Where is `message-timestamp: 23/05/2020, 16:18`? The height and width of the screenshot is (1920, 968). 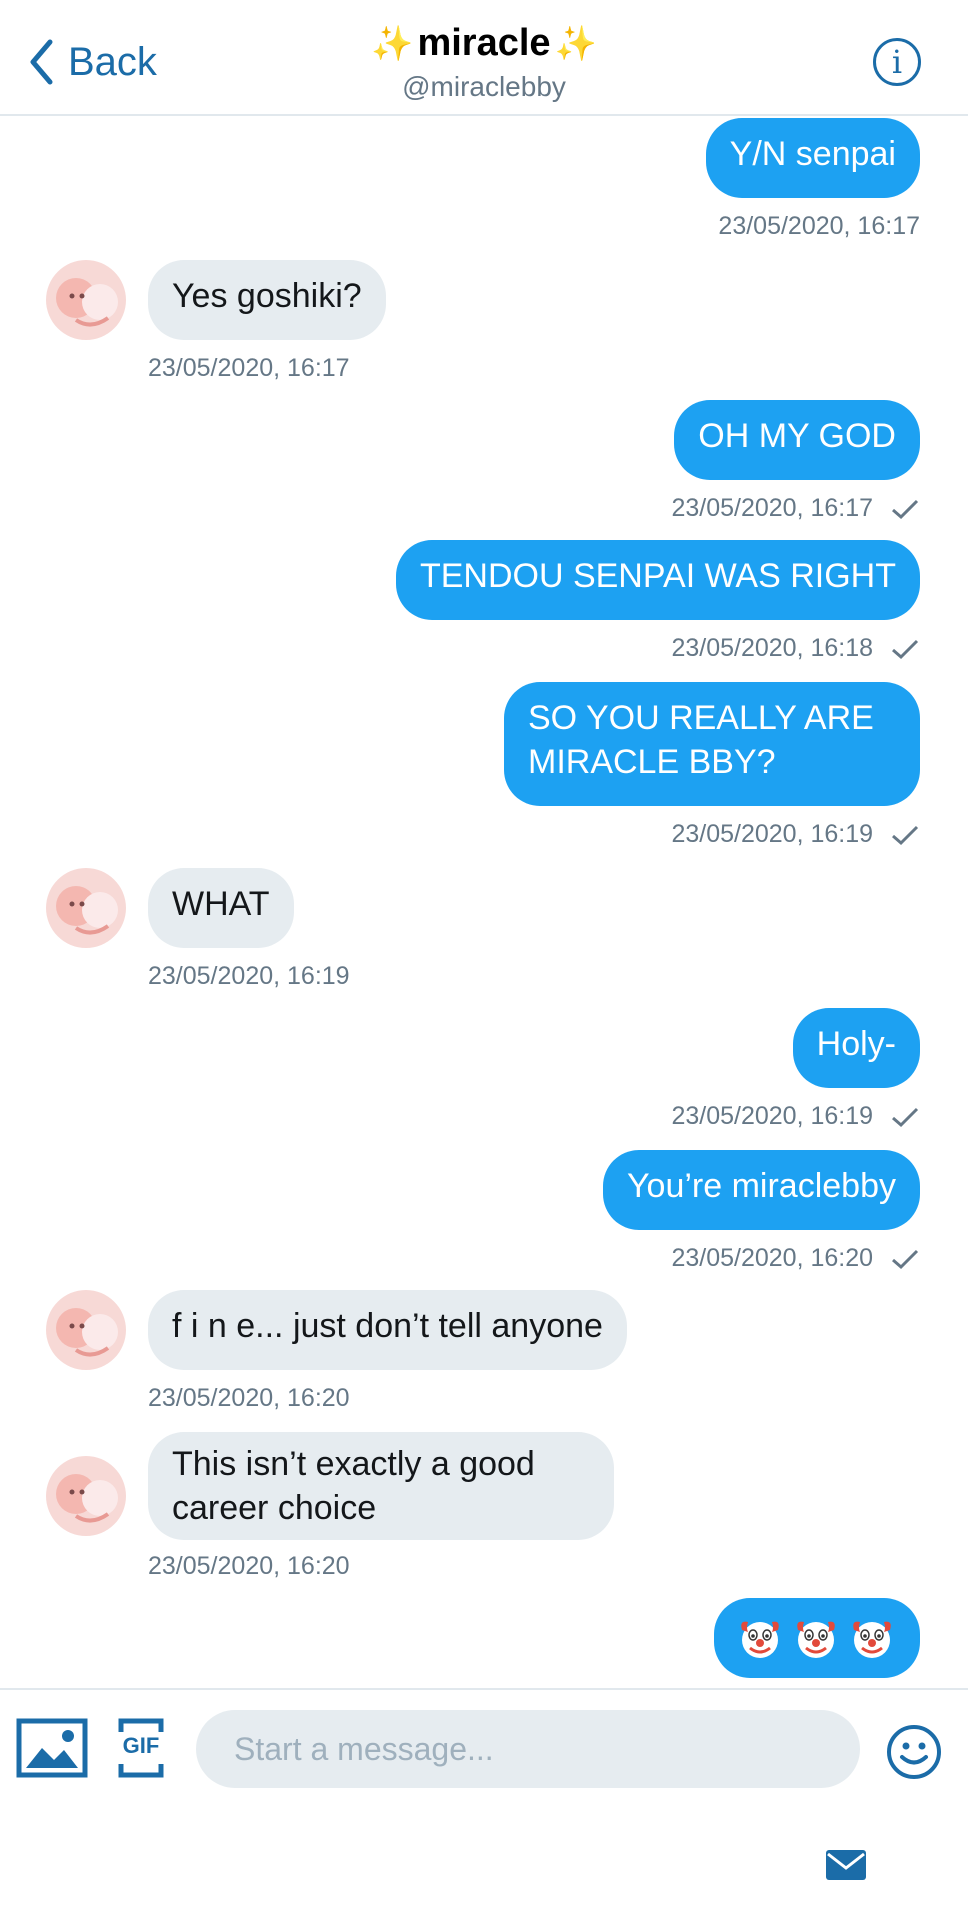 message-timestamp: 23/05/2020, 16:18 is located at coordinates (795, 648).